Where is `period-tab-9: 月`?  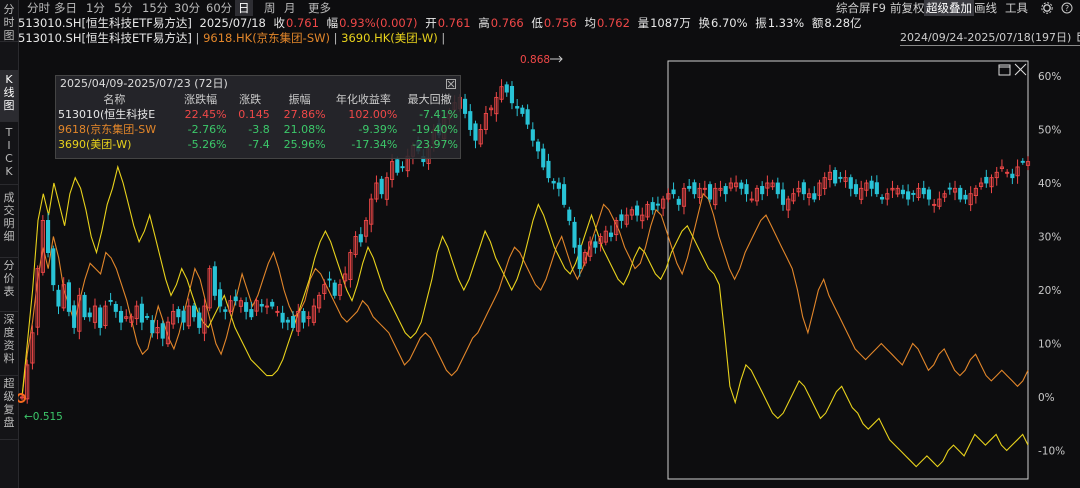
period-tab-9: 月 is located at coordinates (290, 8).